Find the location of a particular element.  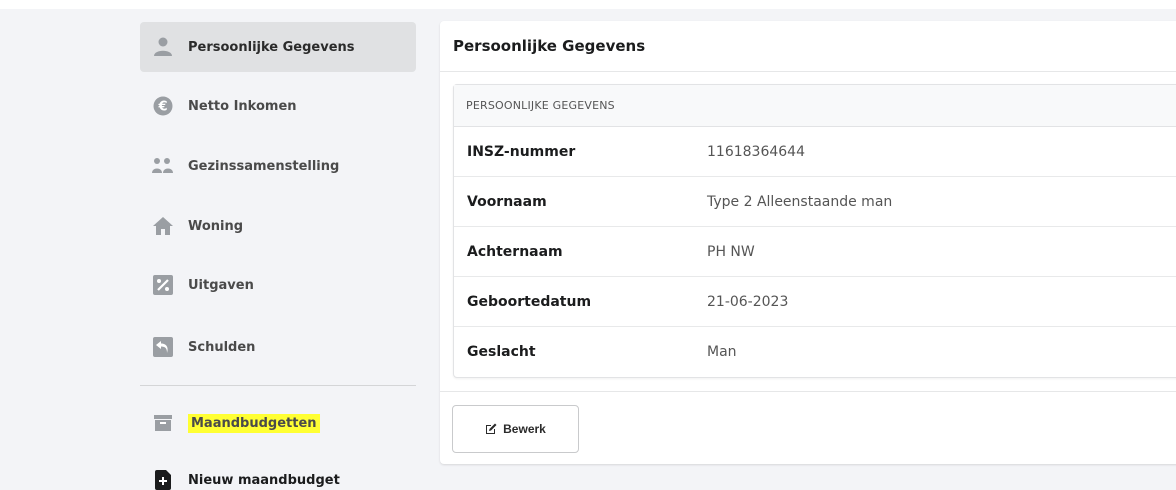

table-row: INSZ-nummer 11618364644 is located at coordinates (815, 152).